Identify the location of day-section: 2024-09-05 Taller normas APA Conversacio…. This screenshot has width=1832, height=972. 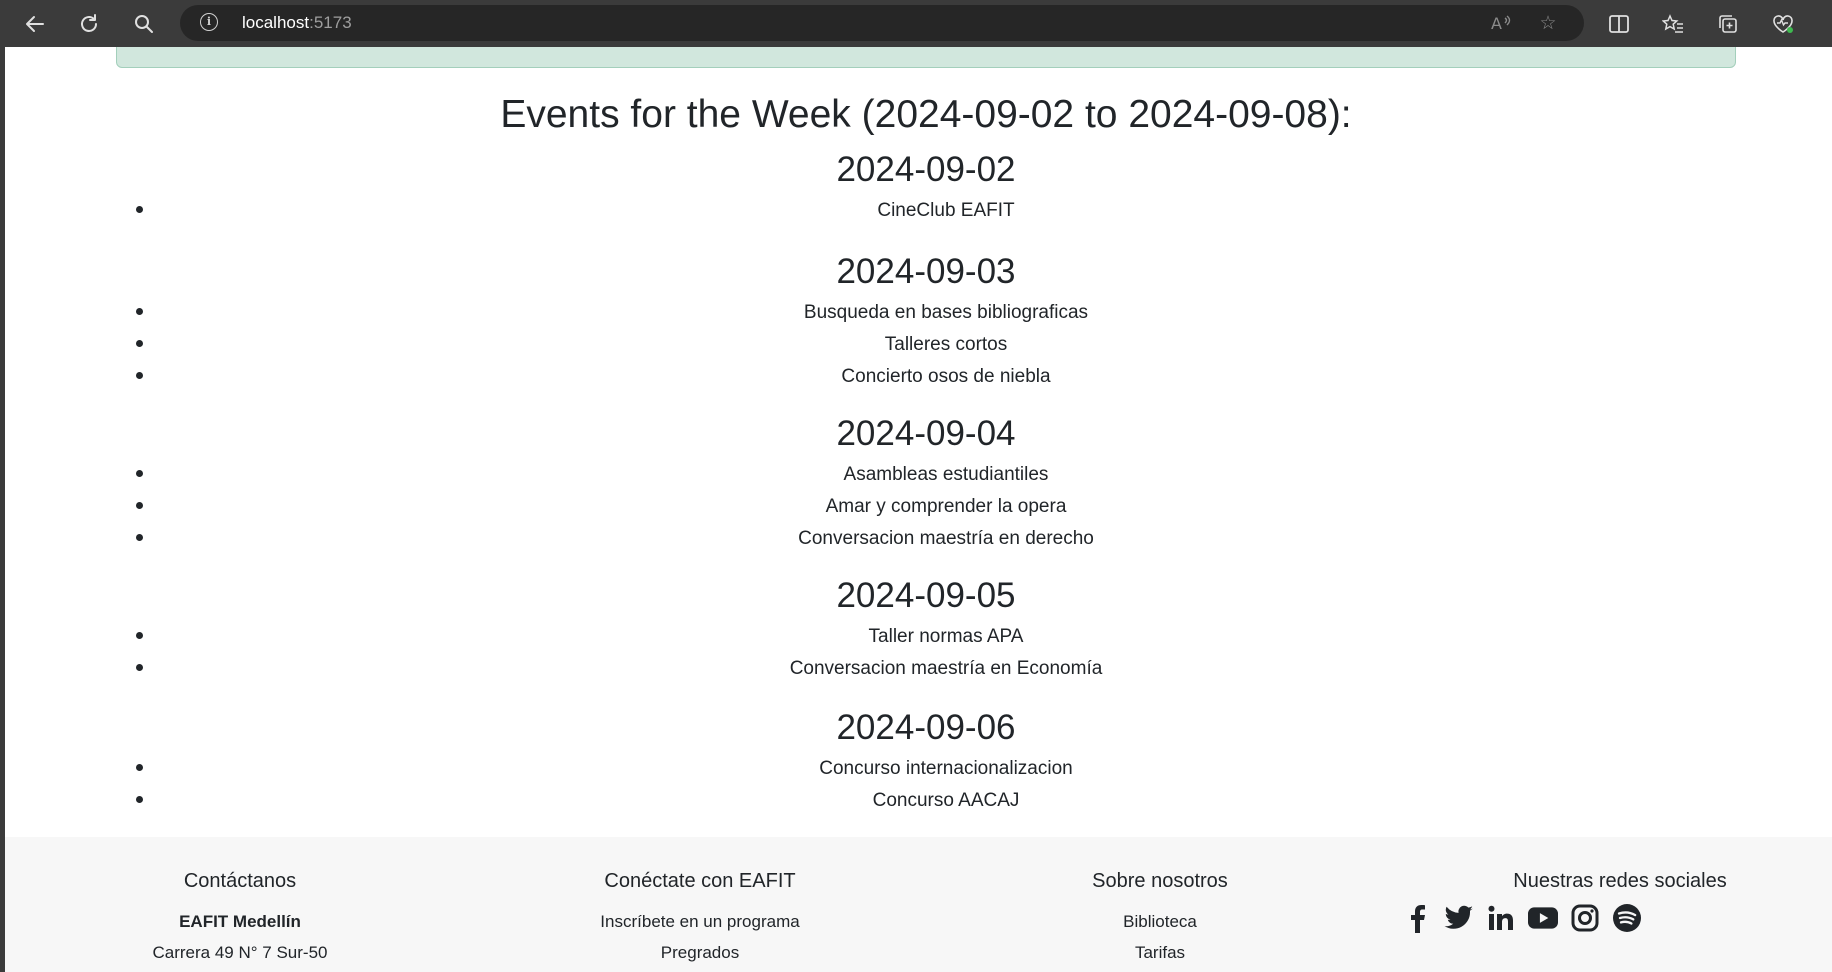
(926, 629).